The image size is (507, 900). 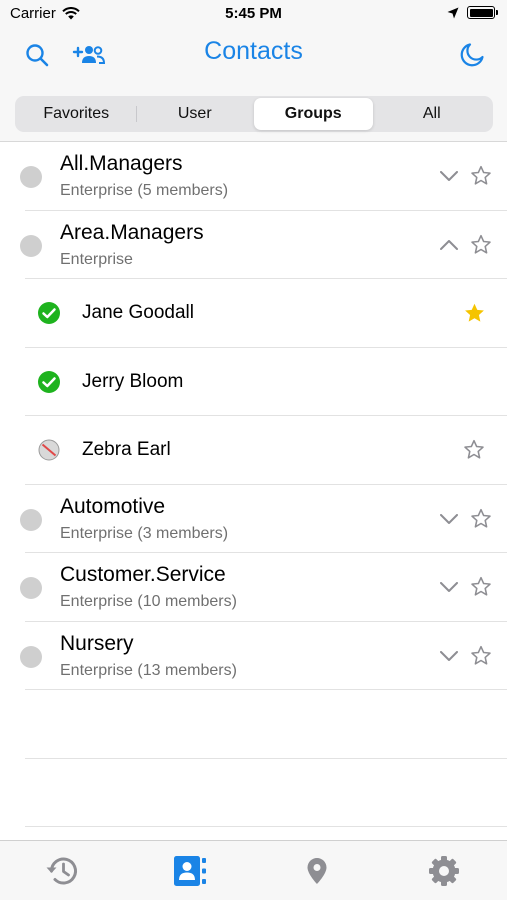 I want to click on battery-icon, so click(x=482, y=12).